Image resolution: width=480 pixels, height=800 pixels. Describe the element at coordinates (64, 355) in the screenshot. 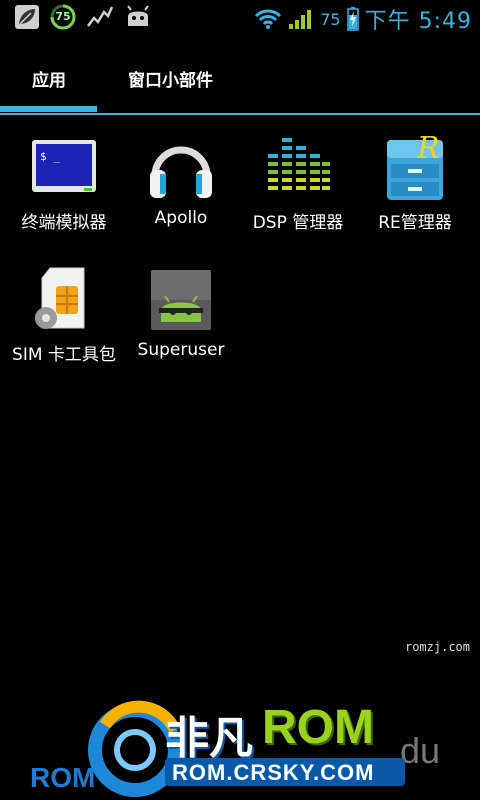

I see `app-label: SIM 卡工具包` at that location.